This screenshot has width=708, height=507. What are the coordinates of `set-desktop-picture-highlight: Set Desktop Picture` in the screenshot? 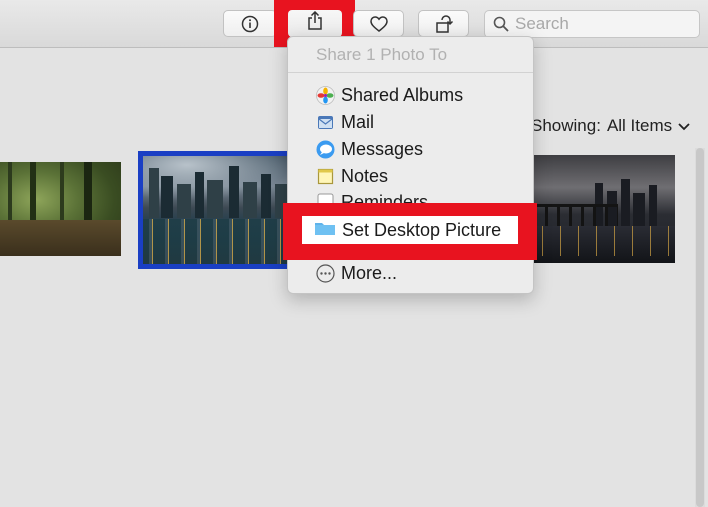 It's located at (410, 231).